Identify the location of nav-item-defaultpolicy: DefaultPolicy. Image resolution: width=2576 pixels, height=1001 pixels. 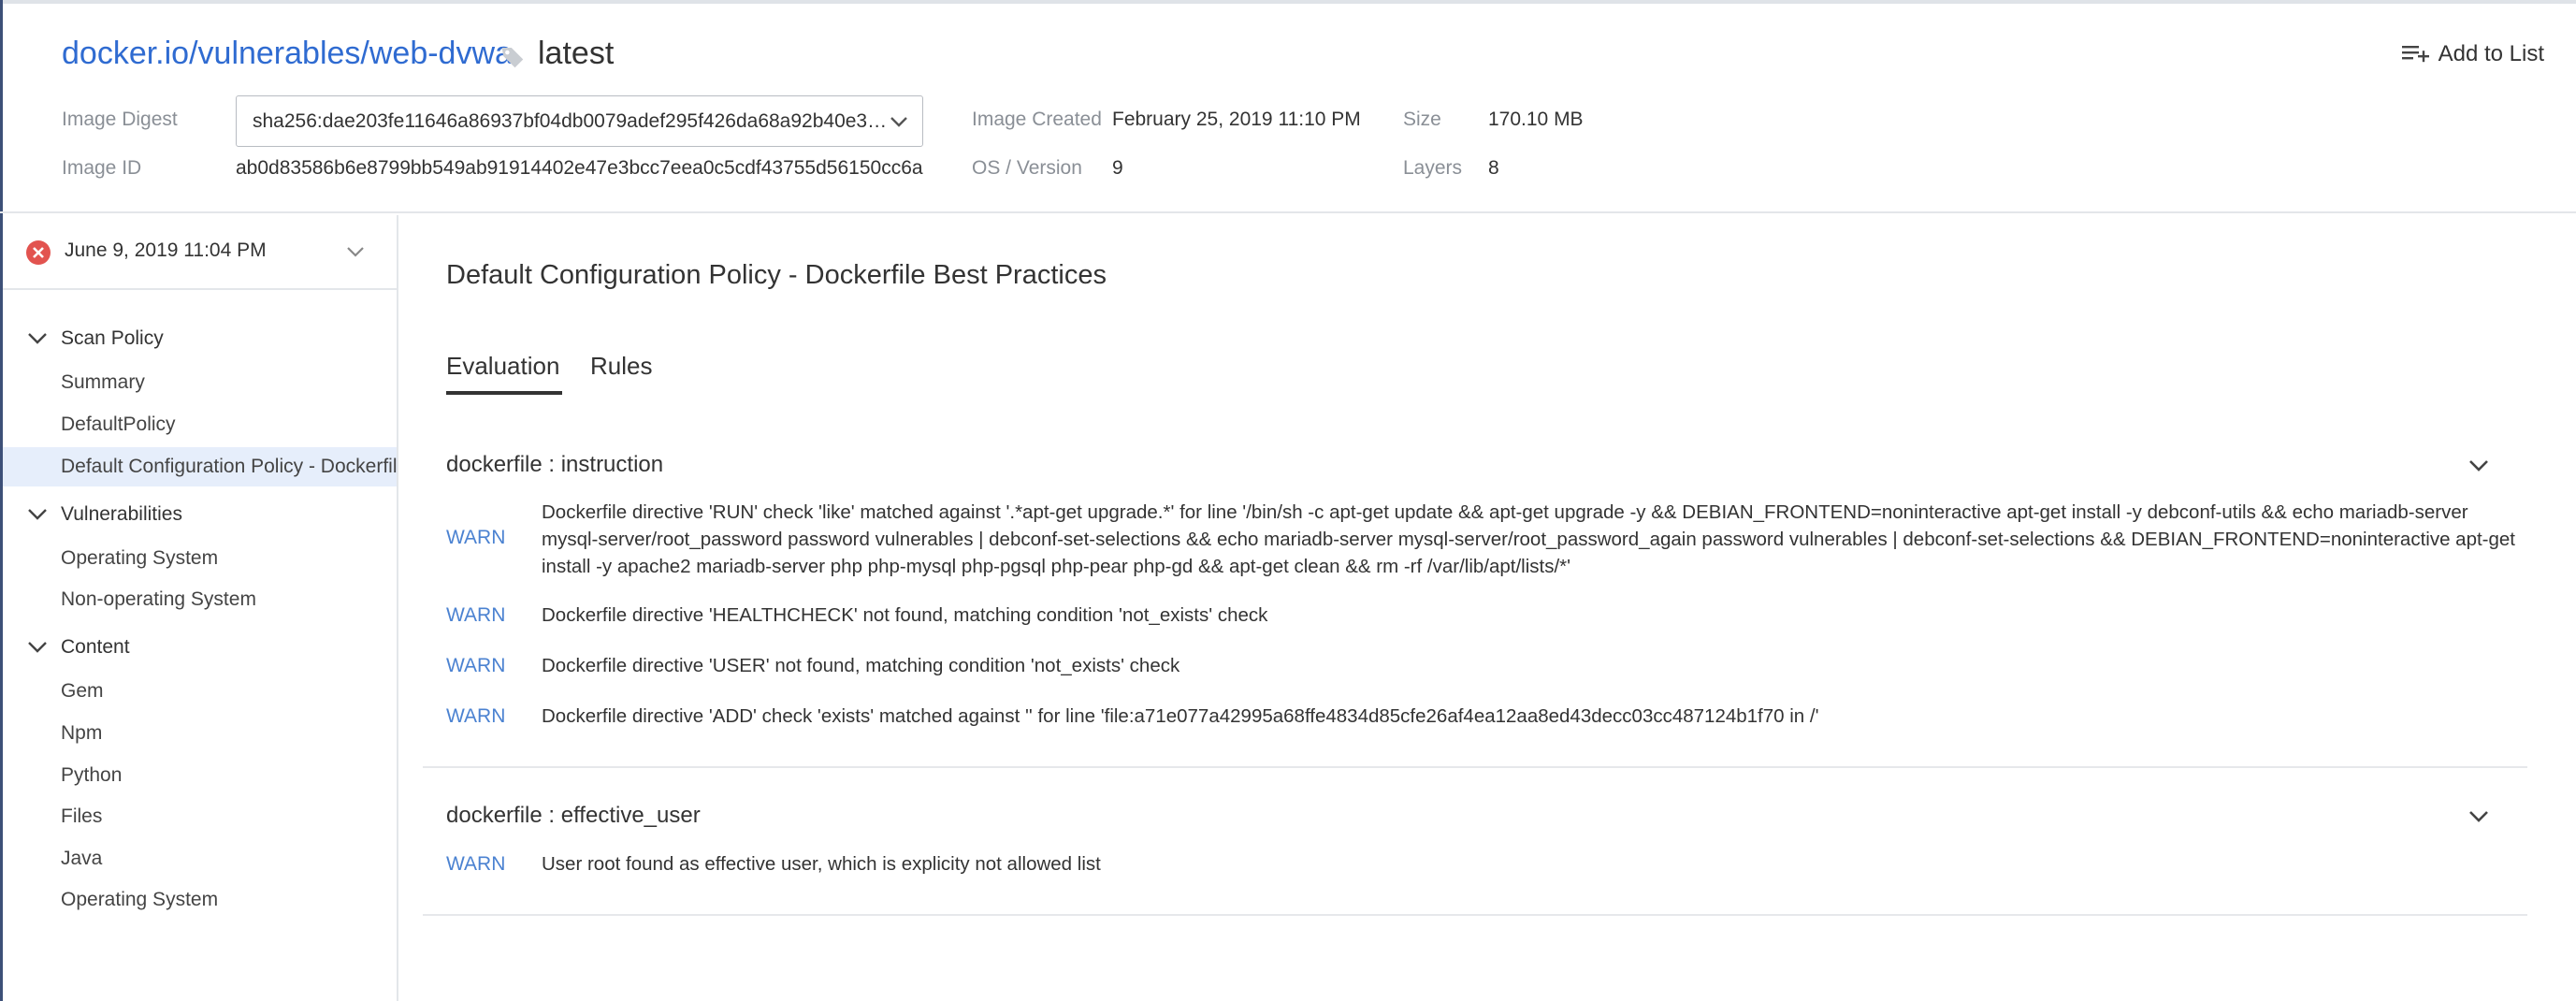
(200, 424).